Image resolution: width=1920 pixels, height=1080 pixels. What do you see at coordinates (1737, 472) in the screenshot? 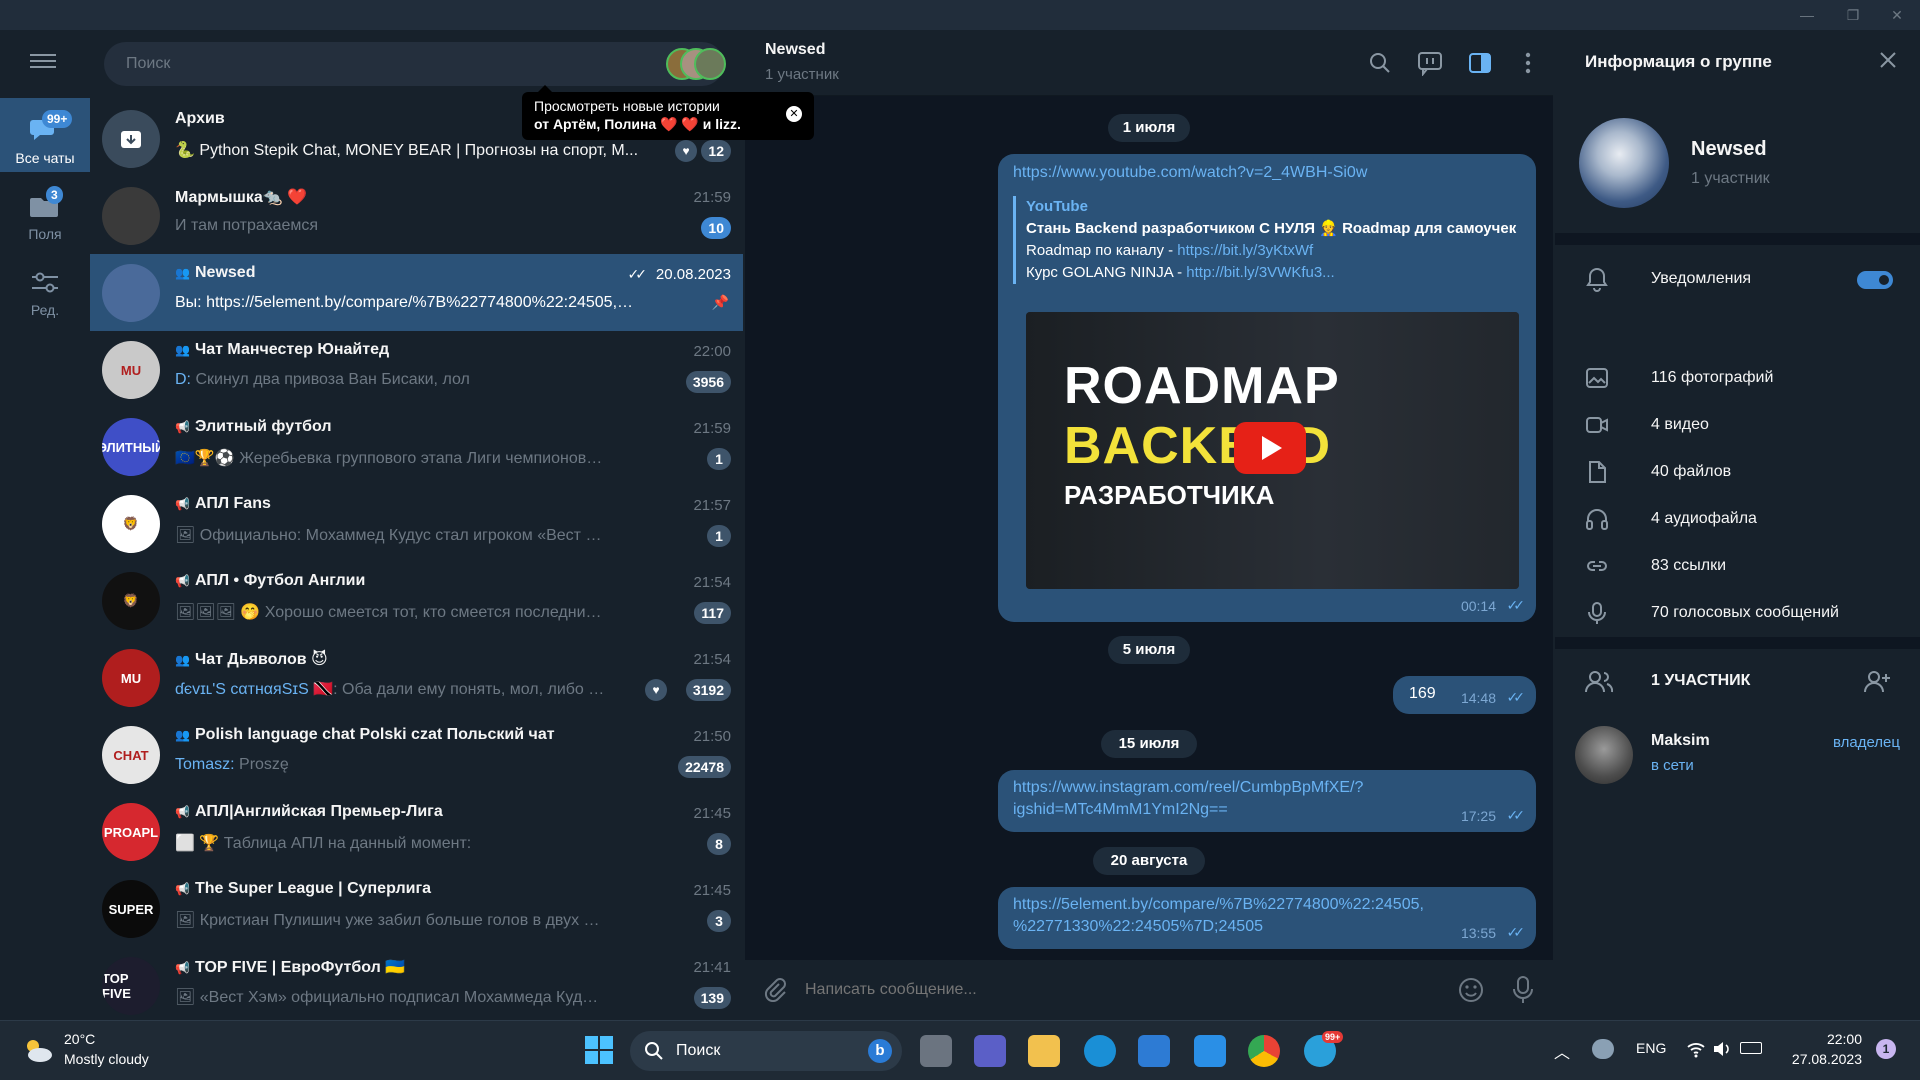
I see `shared-media-row: 40 файлов` at bounding box center [1737, 472].